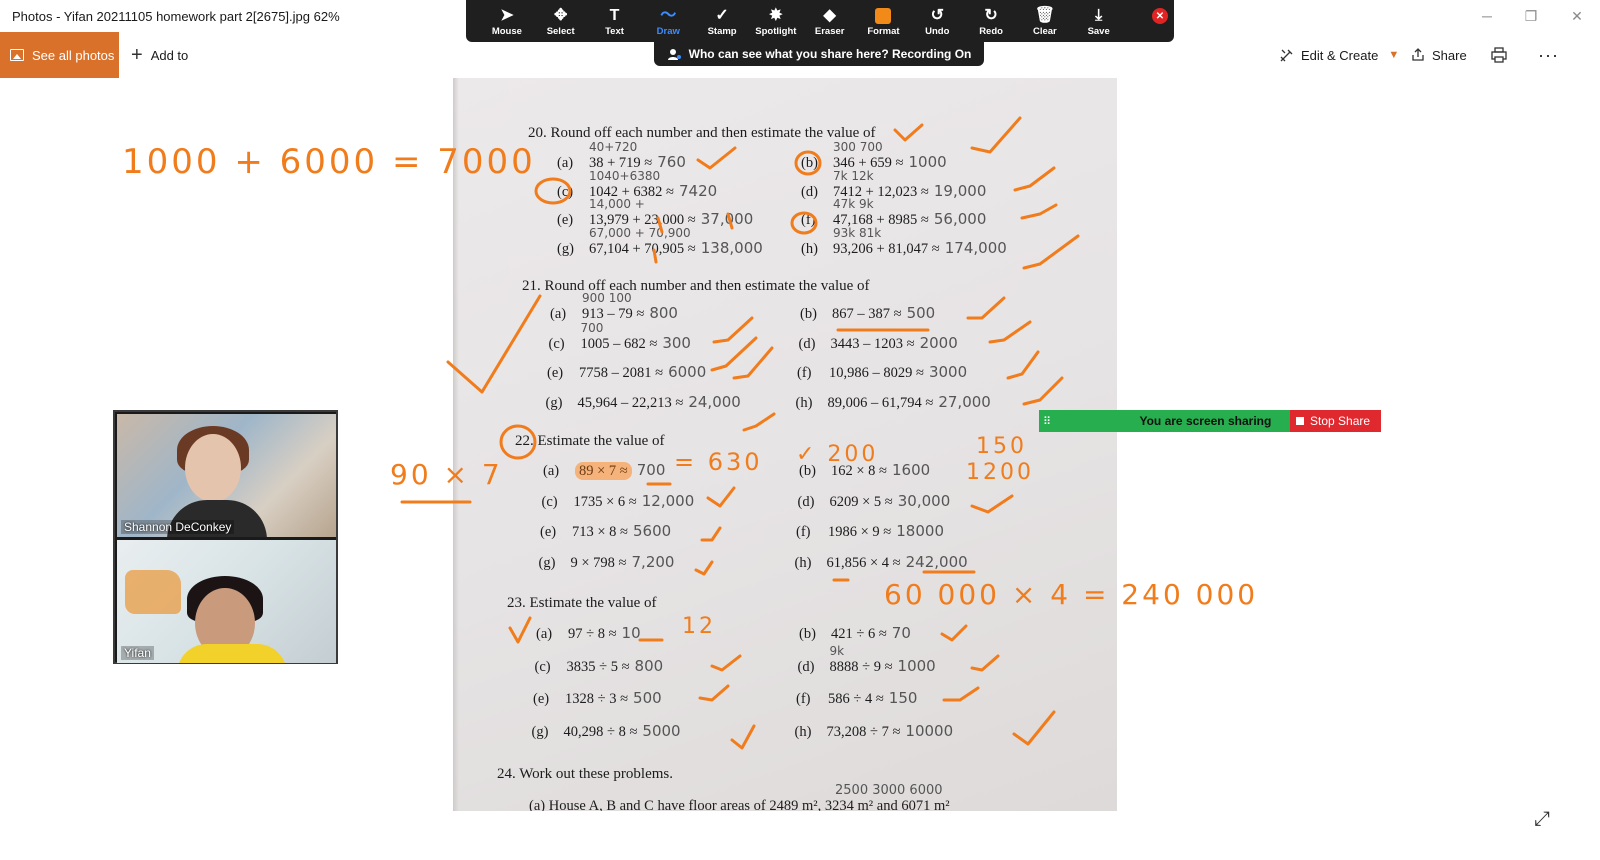 This screenshot has height=860, width=1600. What do you see at coordinates (1548, 55) in the screenshot?
I see `more-options-button: ···` at bounding box center [1548, 55].